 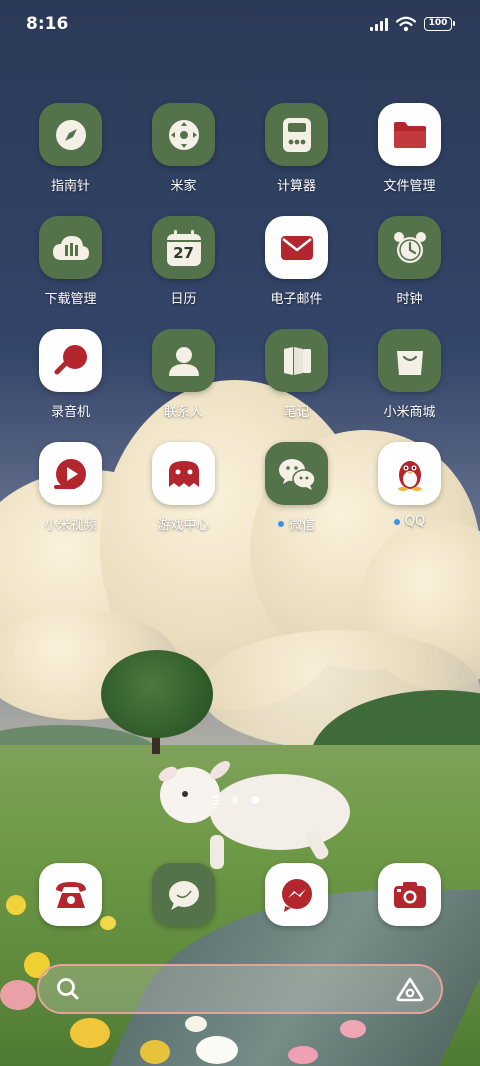 I want to click on battery-icon: 100, so click(x=439, y=24).